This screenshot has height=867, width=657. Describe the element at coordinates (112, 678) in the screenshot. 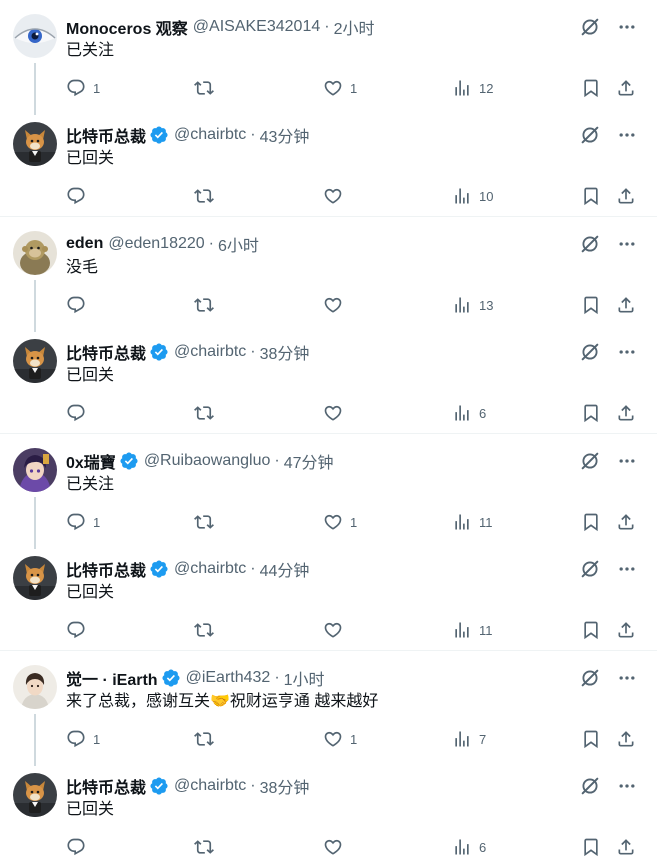

I see `display-name: 觉一 · iEarth` at that location.